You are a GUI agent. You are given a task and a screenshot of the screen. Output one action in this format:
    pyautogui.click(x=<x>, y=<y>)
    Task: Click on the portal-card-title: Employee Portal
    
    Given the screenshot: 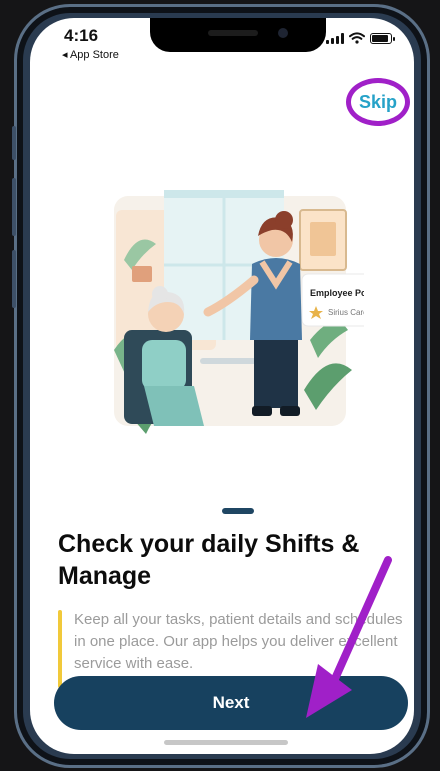 What is the action you would take?
    pyautogui.click(x=337, y=293)
    